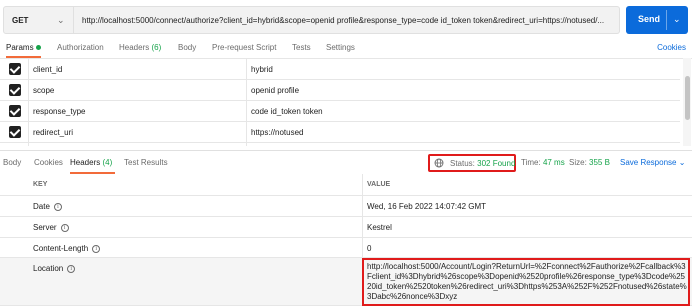 The width and height of the screenshot is (692, 306). What do you see at coordinates (244, 47) in the screenshot?
I see `tab-pre-request-script: Pre-request Script` at bounding box center [244, 47].